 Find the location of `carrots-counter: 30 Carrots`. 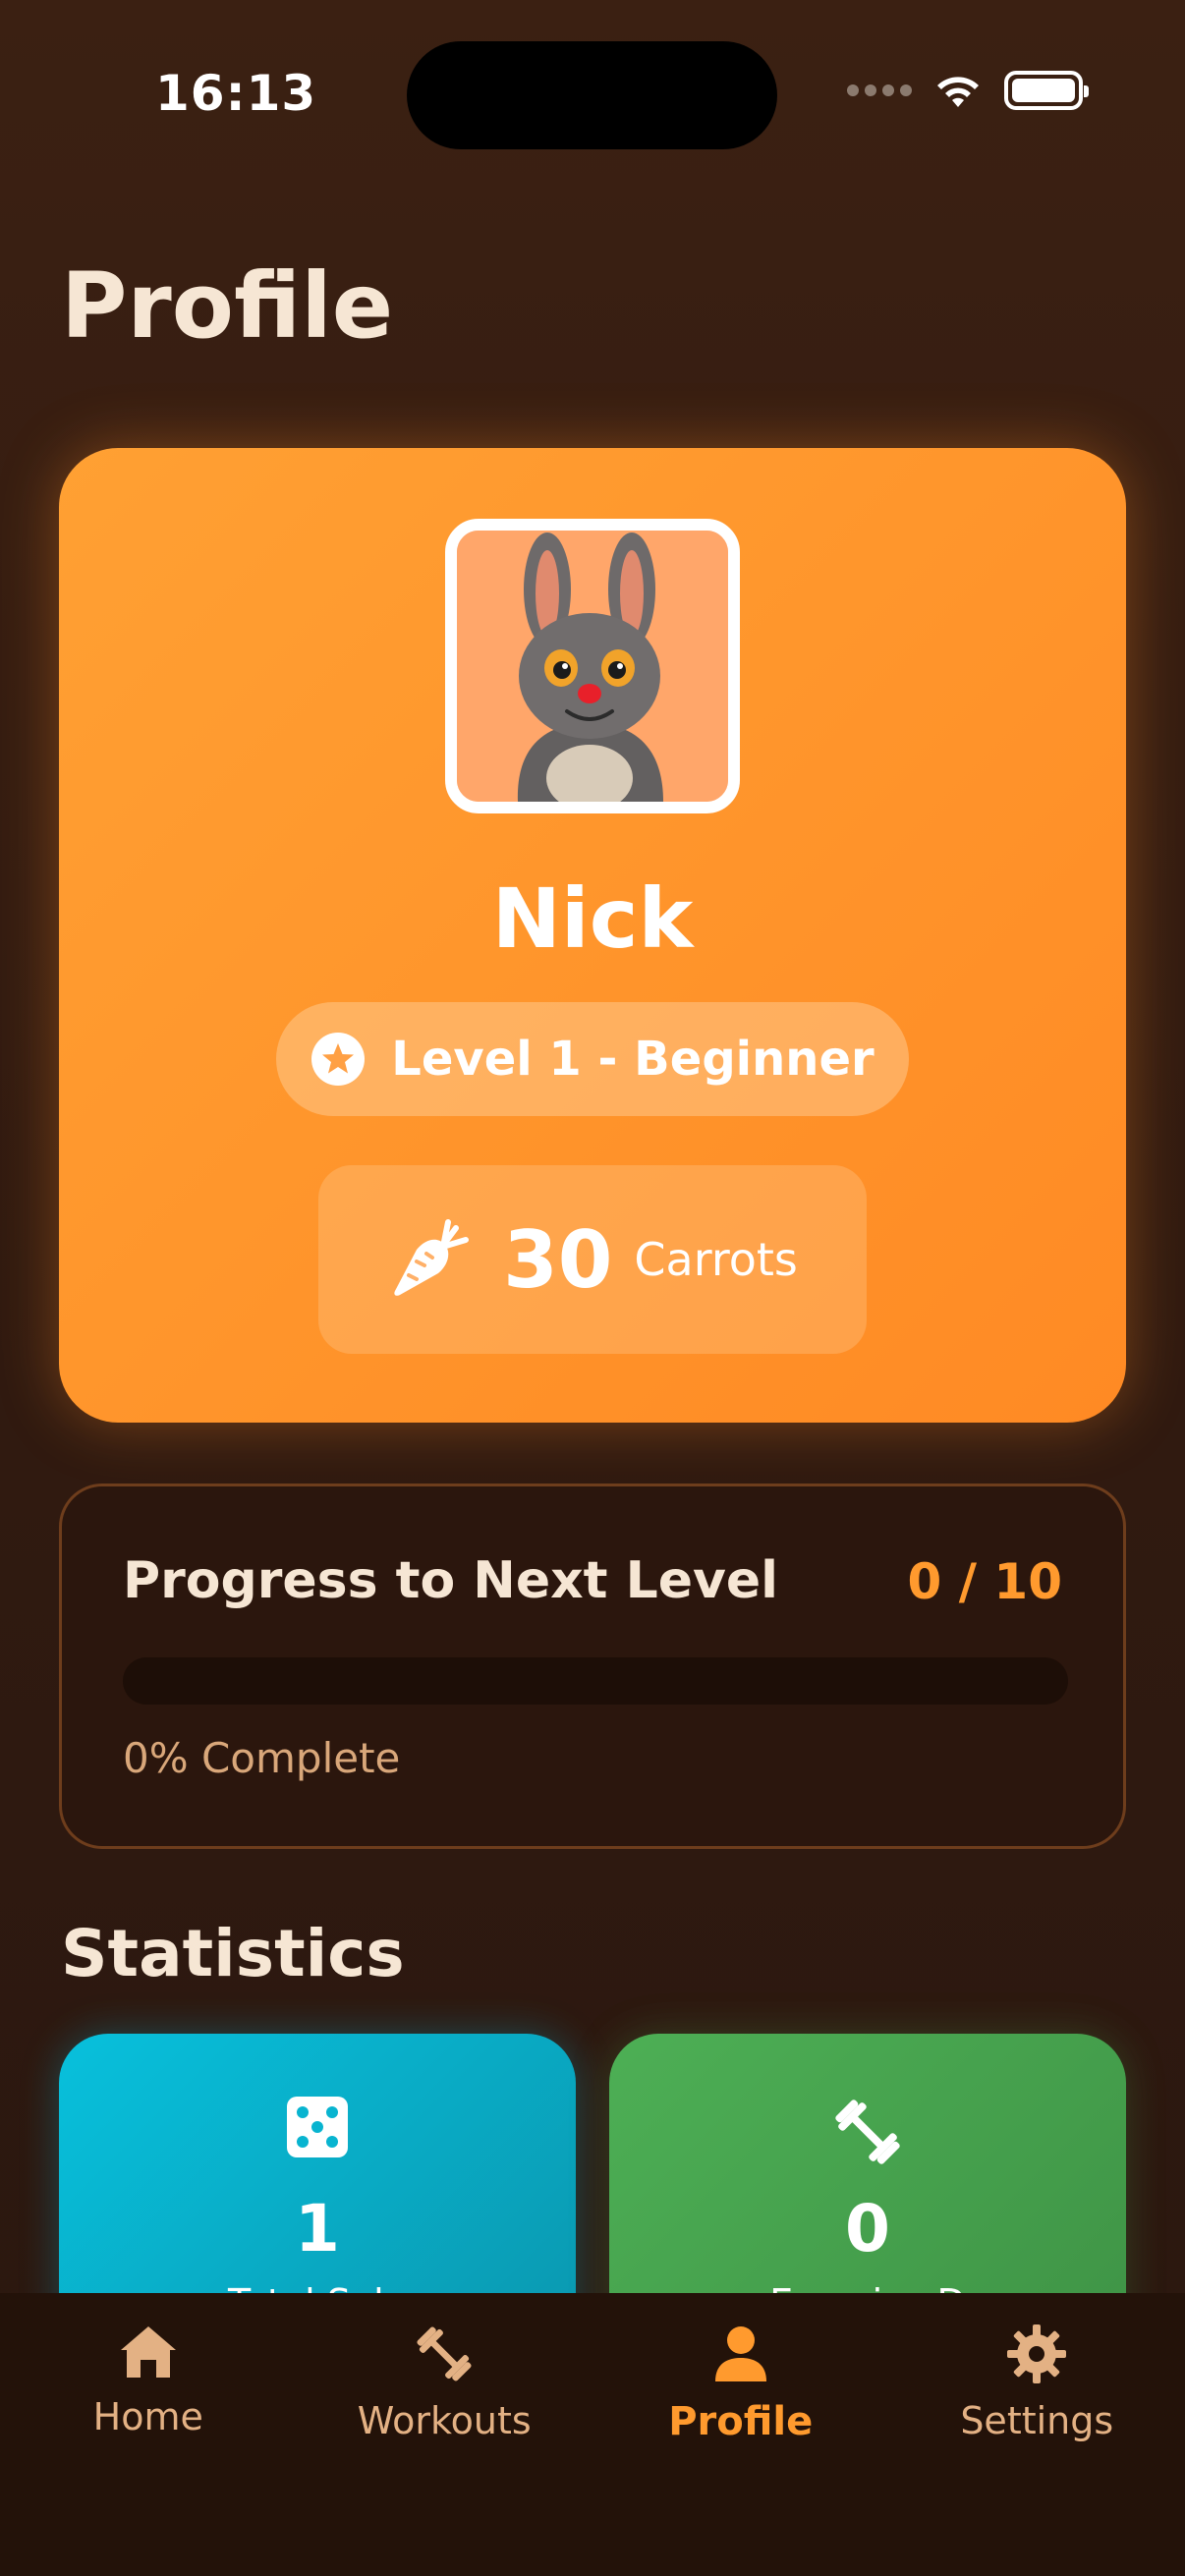

carrots-counter: 30 Carrots is located at coordinates (592, 1259).